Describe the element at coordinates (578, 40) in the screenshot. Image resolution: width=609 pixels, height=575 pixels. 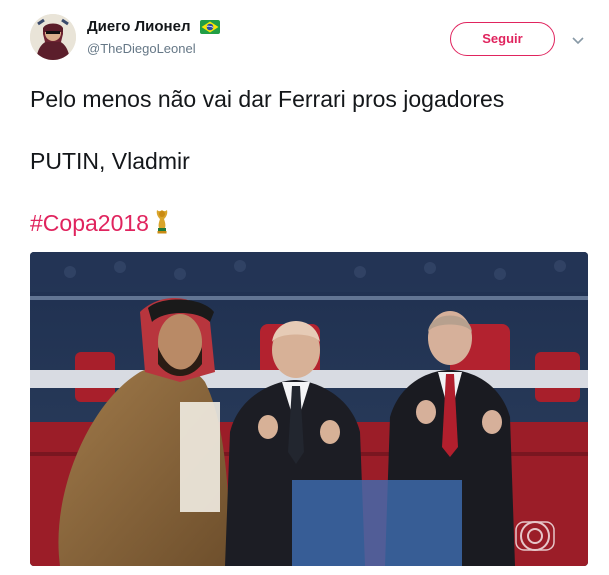
I see `chevron-down-icon` at that location.